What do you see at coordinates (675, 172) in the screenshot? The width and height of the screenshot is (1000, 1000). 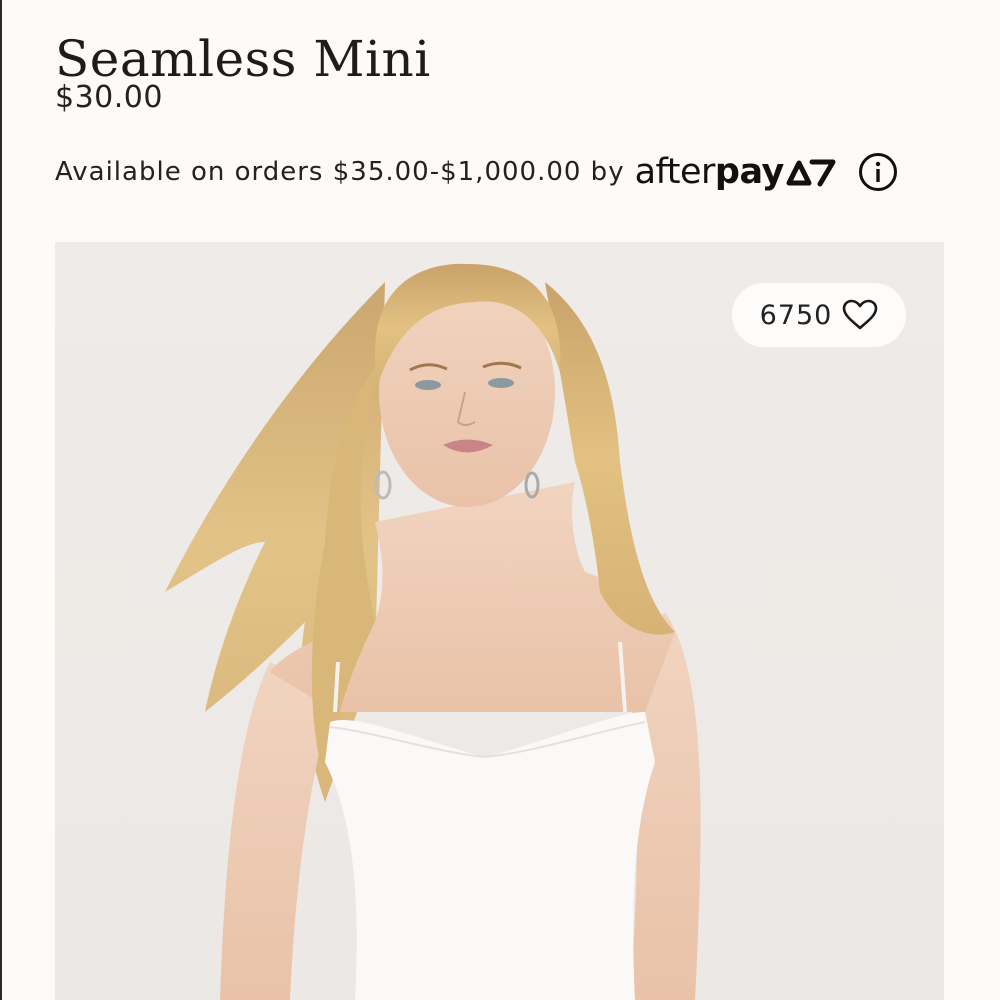 I see `afterpay-logo-after: after` at bounding box center [675, 172].